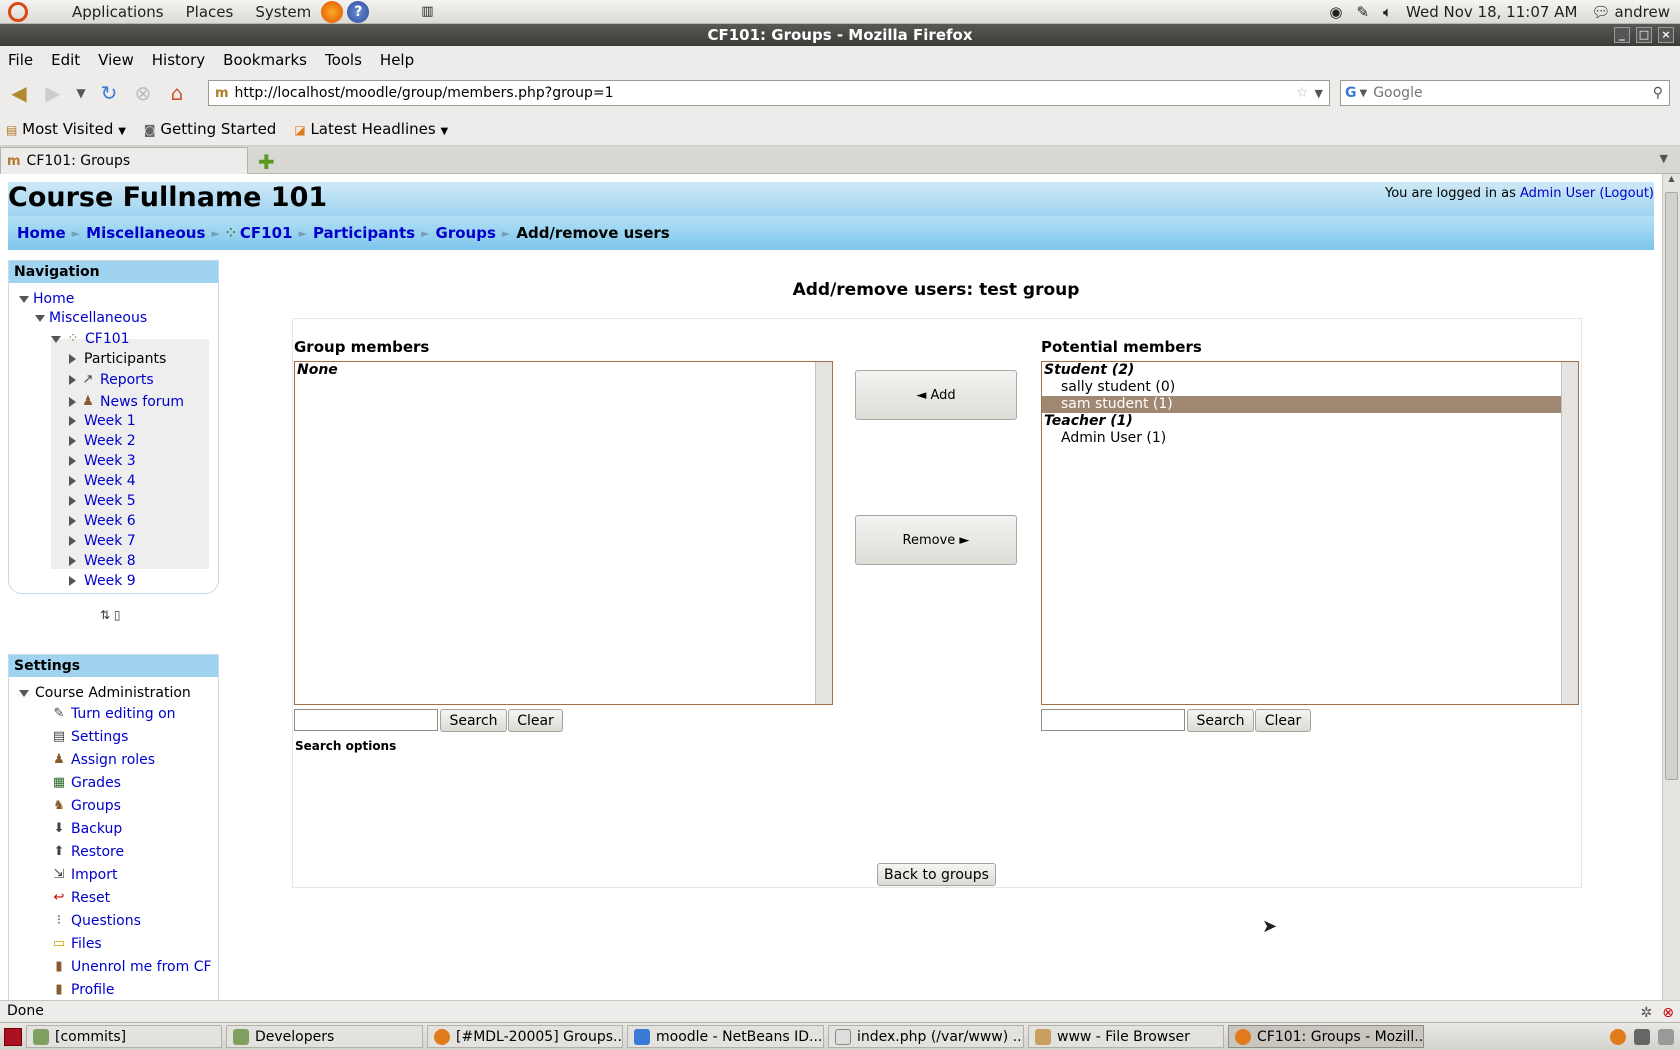 This screenshot has height=1050, width=1680. Describe the element at coordinates (1387, 12) in the screenshot. I see `volume-icon: 🔈︎` at that location.